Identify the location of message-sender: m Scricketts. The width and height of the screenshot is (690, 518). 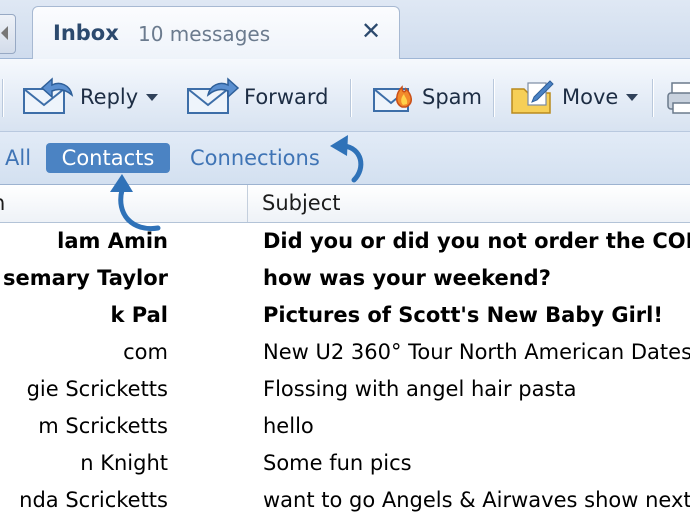
(103, 426).